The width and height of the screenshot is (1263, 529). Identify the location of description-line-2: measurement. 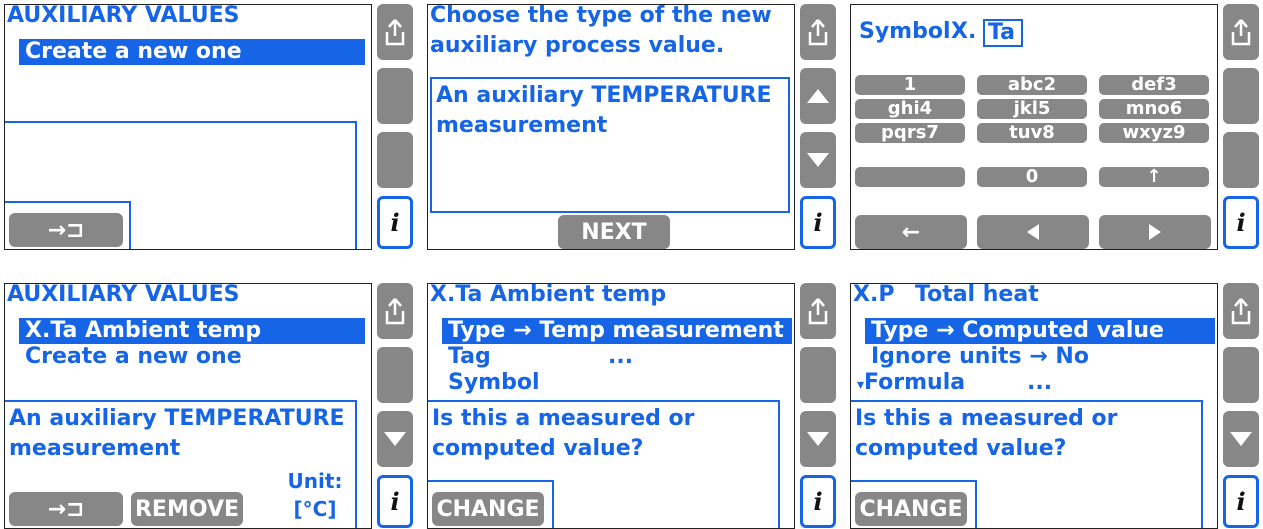
(95, 448).